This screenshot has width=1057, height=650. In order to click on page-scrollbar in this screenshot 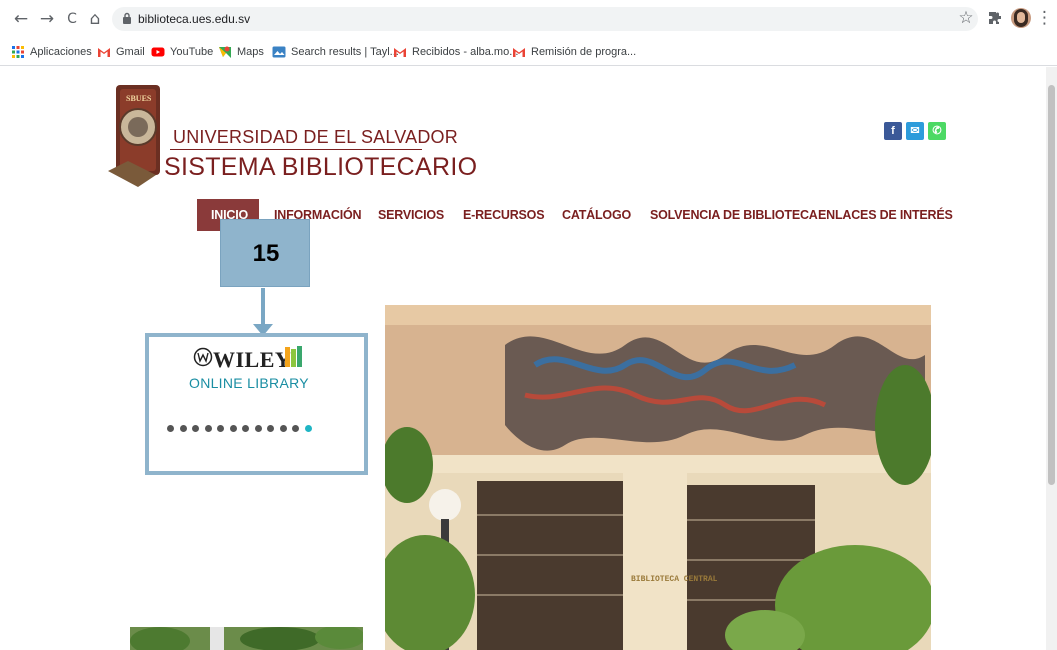, I will do `click(1051, 358)`.